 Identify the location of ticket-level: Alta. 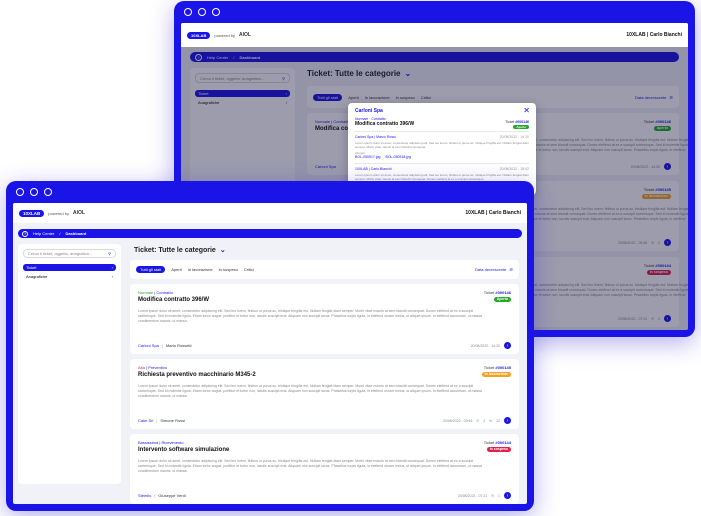
(141, 367).